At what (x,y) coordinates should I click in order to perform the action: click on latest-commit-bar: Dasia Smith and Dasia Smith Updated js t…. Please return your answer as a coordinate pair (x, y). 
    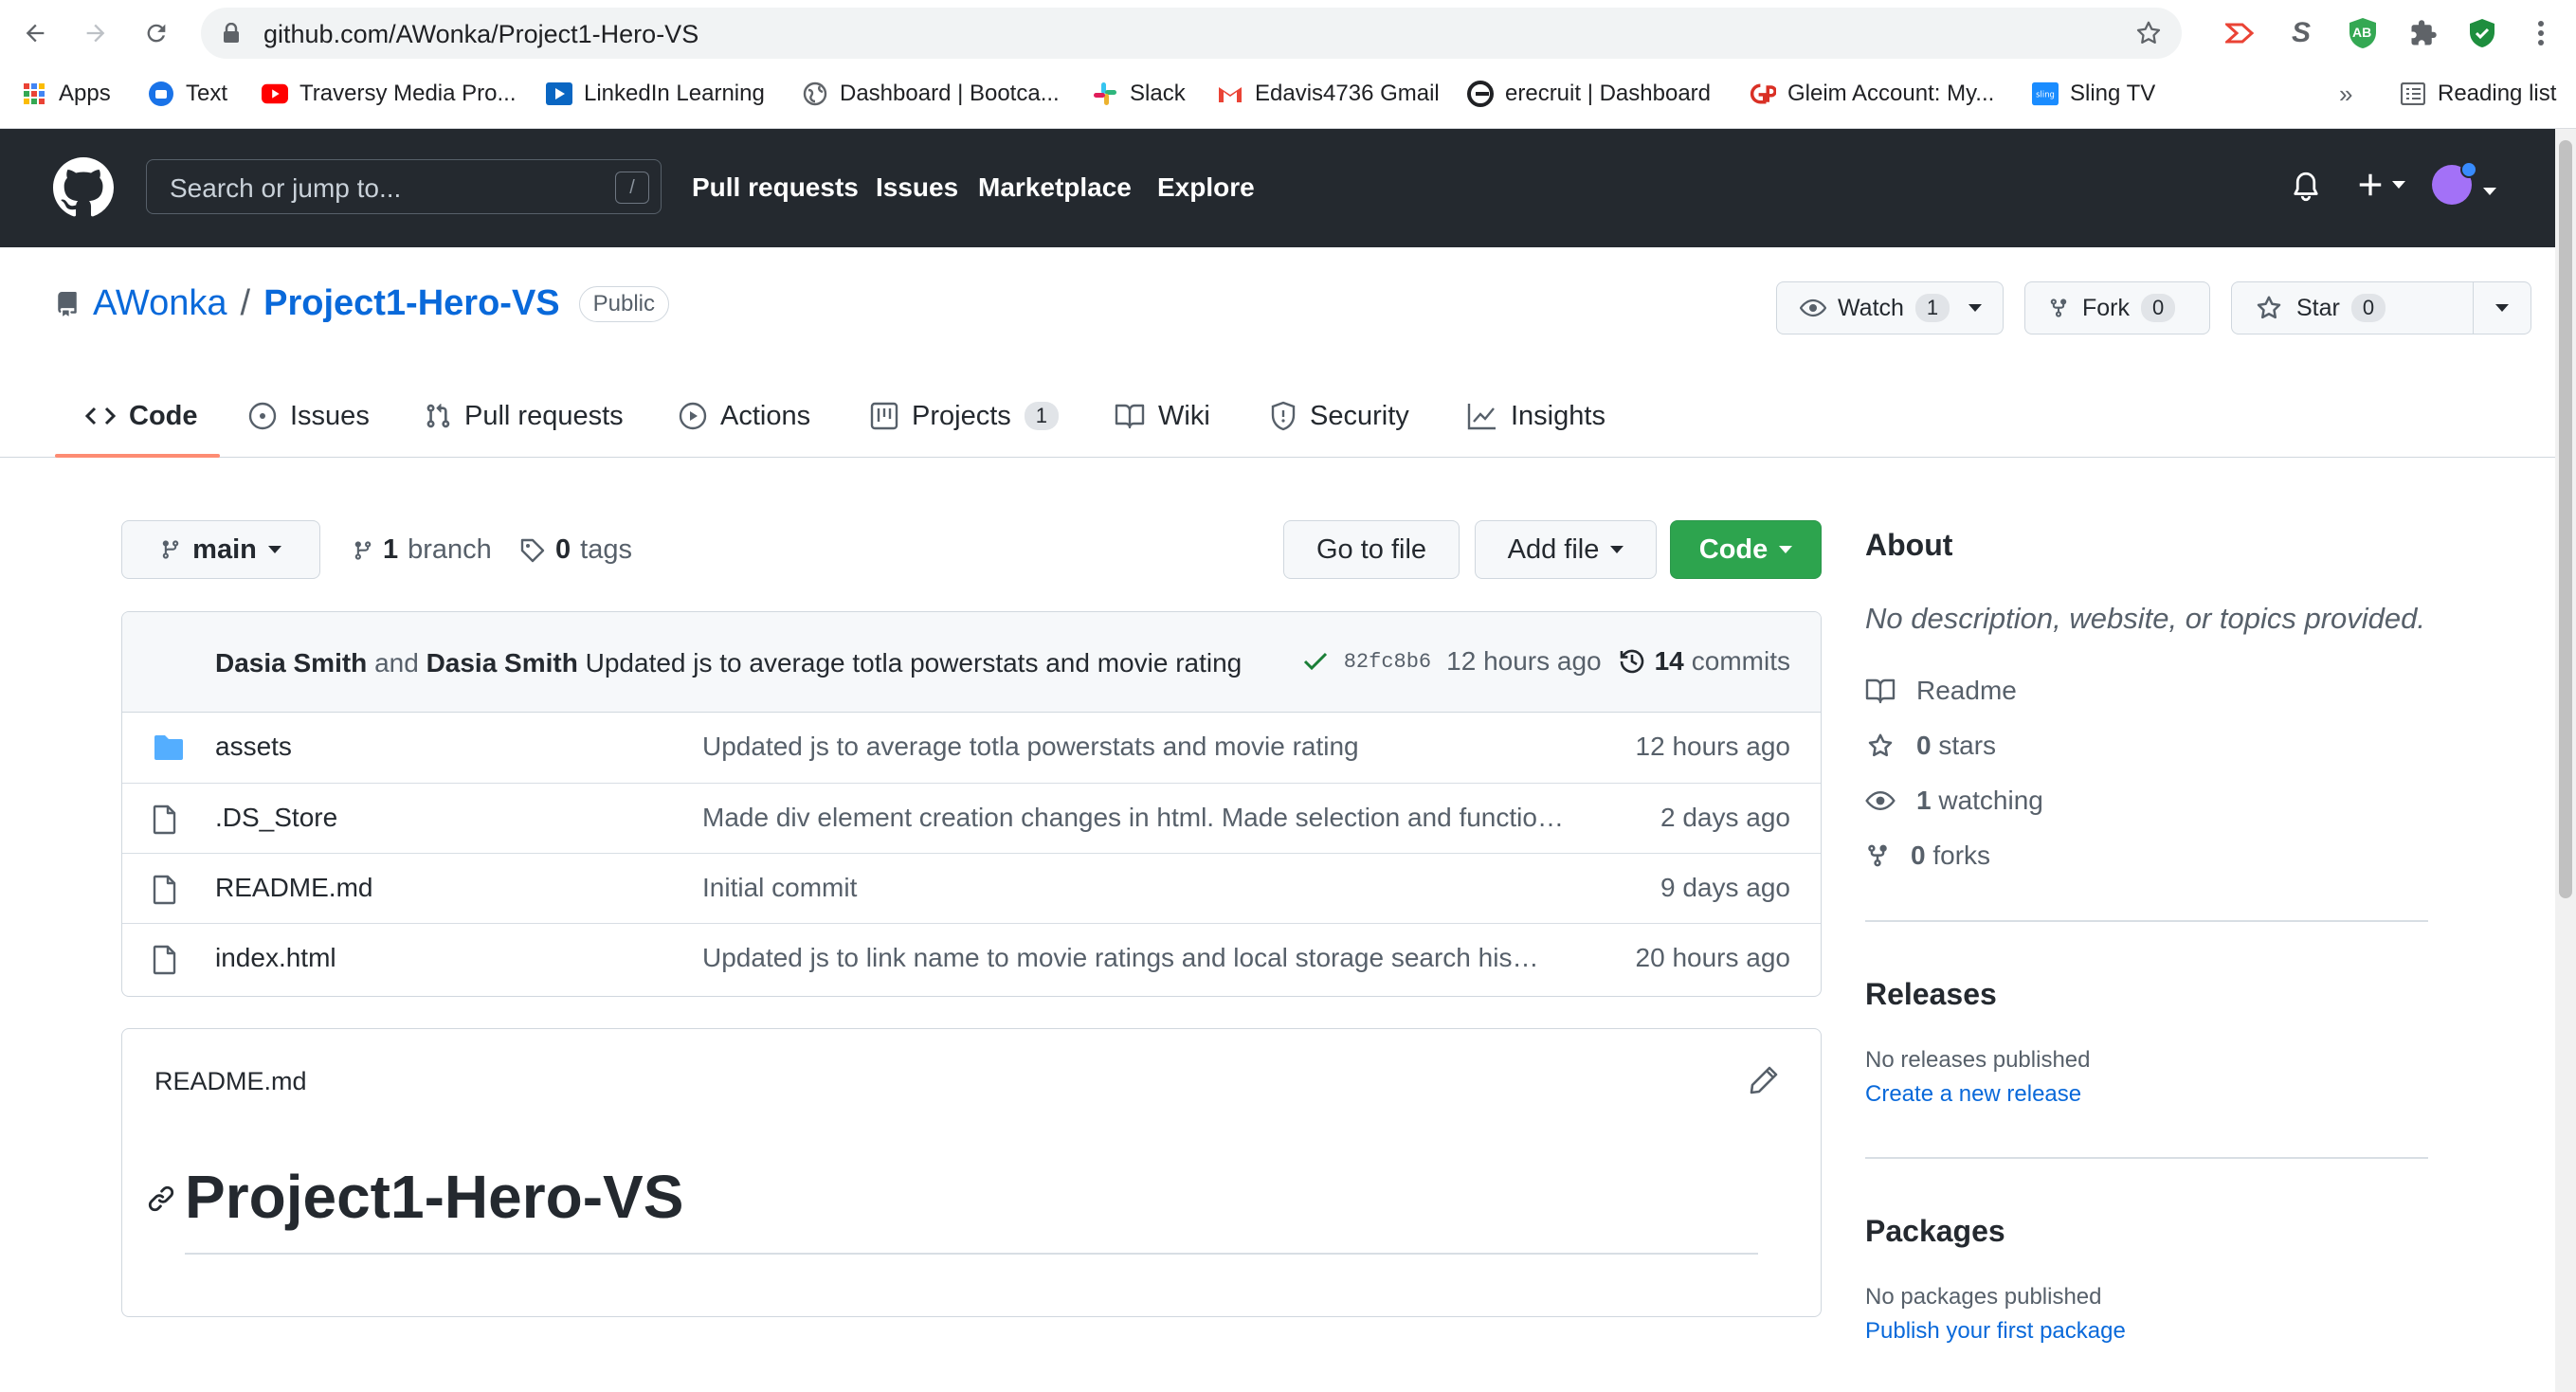
    Looking at the image, I should click on (971, 662).